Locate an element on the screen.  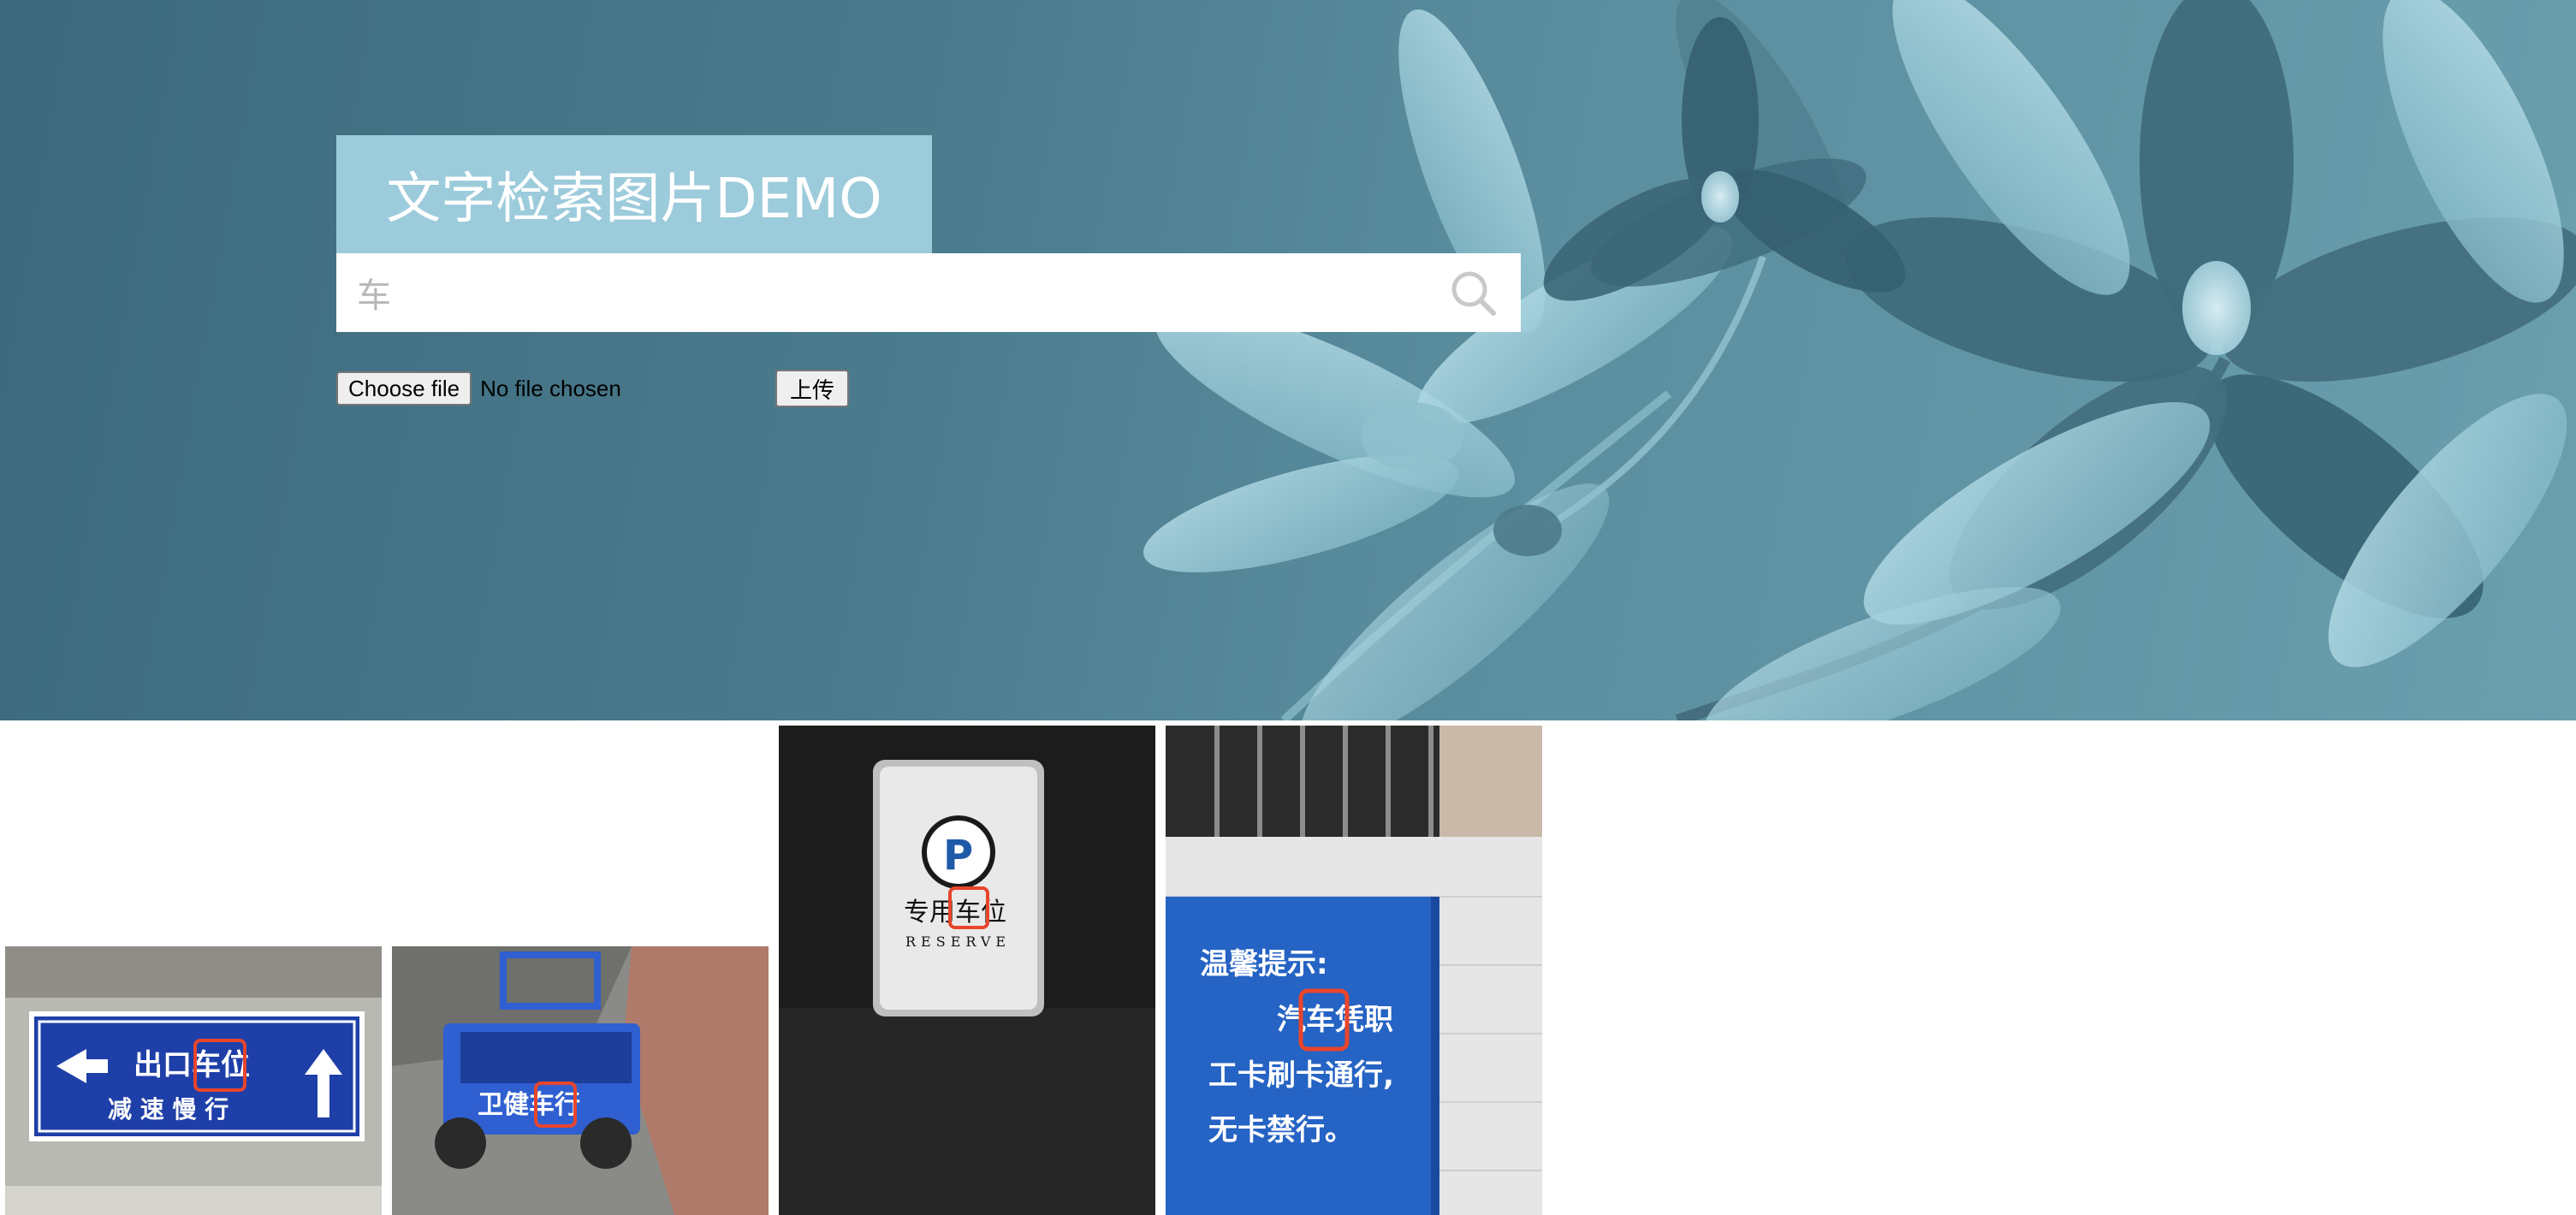
search-bar is located at coordinates (928, 292).